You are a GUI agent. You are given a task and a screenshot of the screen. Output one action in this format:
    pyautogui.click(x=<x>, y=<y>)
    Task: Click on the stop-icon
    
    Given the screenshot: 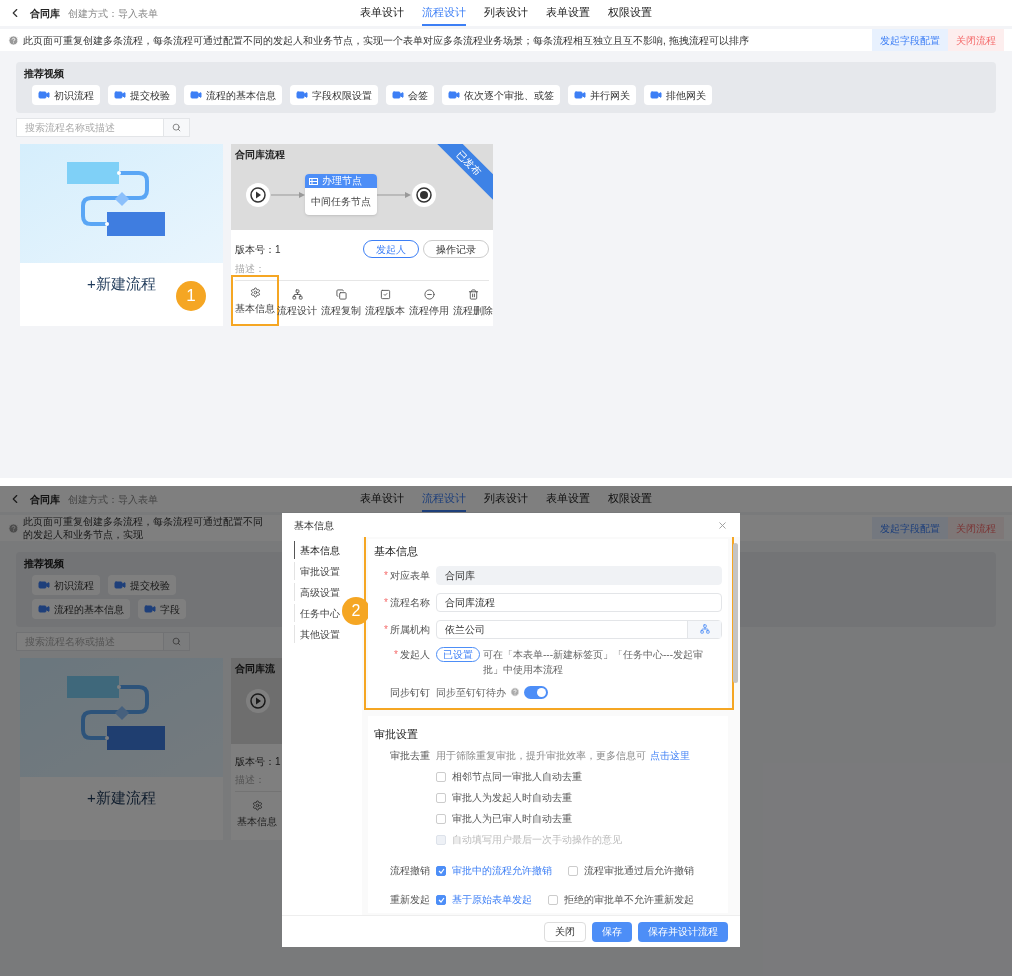 What is the action you would take?
    pyautogui.click(x=429, y=294)
    